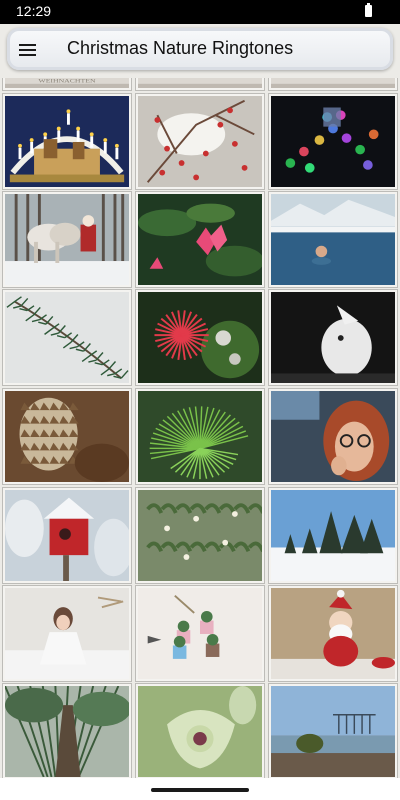 The width and height of the screenshot is (400, 800). I want to click on hamburger-menu-icon, so click(28, 50).